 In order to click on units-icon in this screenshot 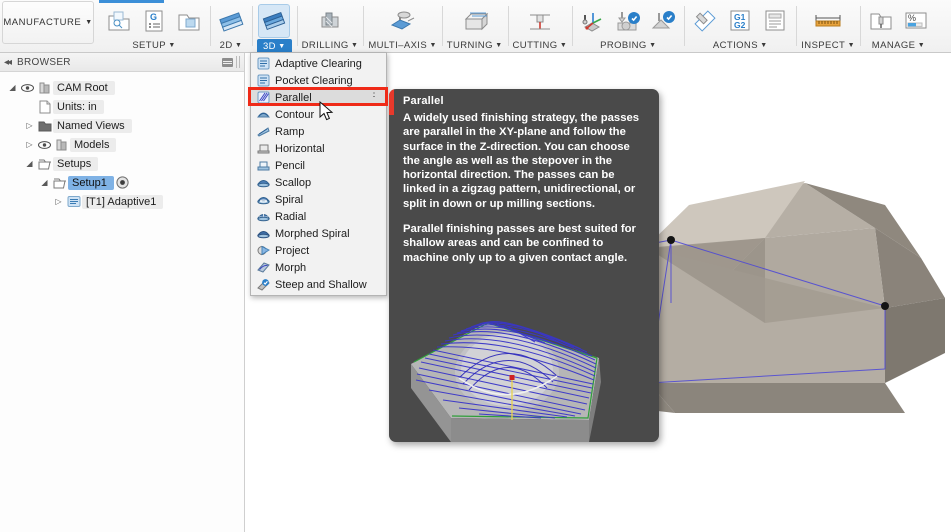, I will do `click(44, 107)`.